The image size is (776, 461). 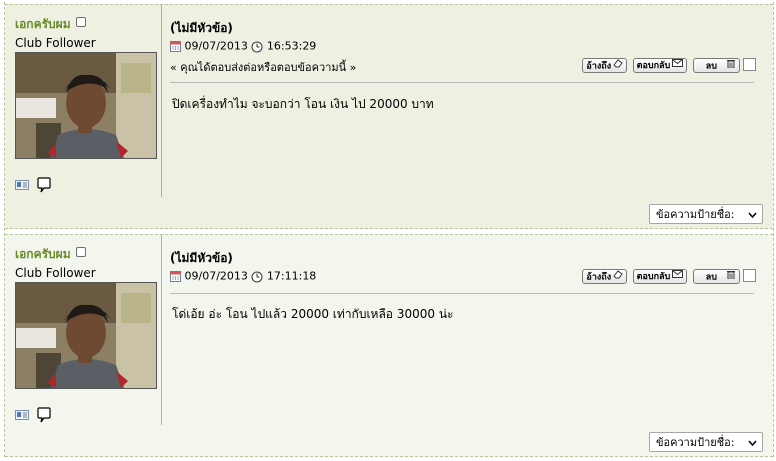 I want to click on post-time: 16:53:29, so click(x=291, y=46).